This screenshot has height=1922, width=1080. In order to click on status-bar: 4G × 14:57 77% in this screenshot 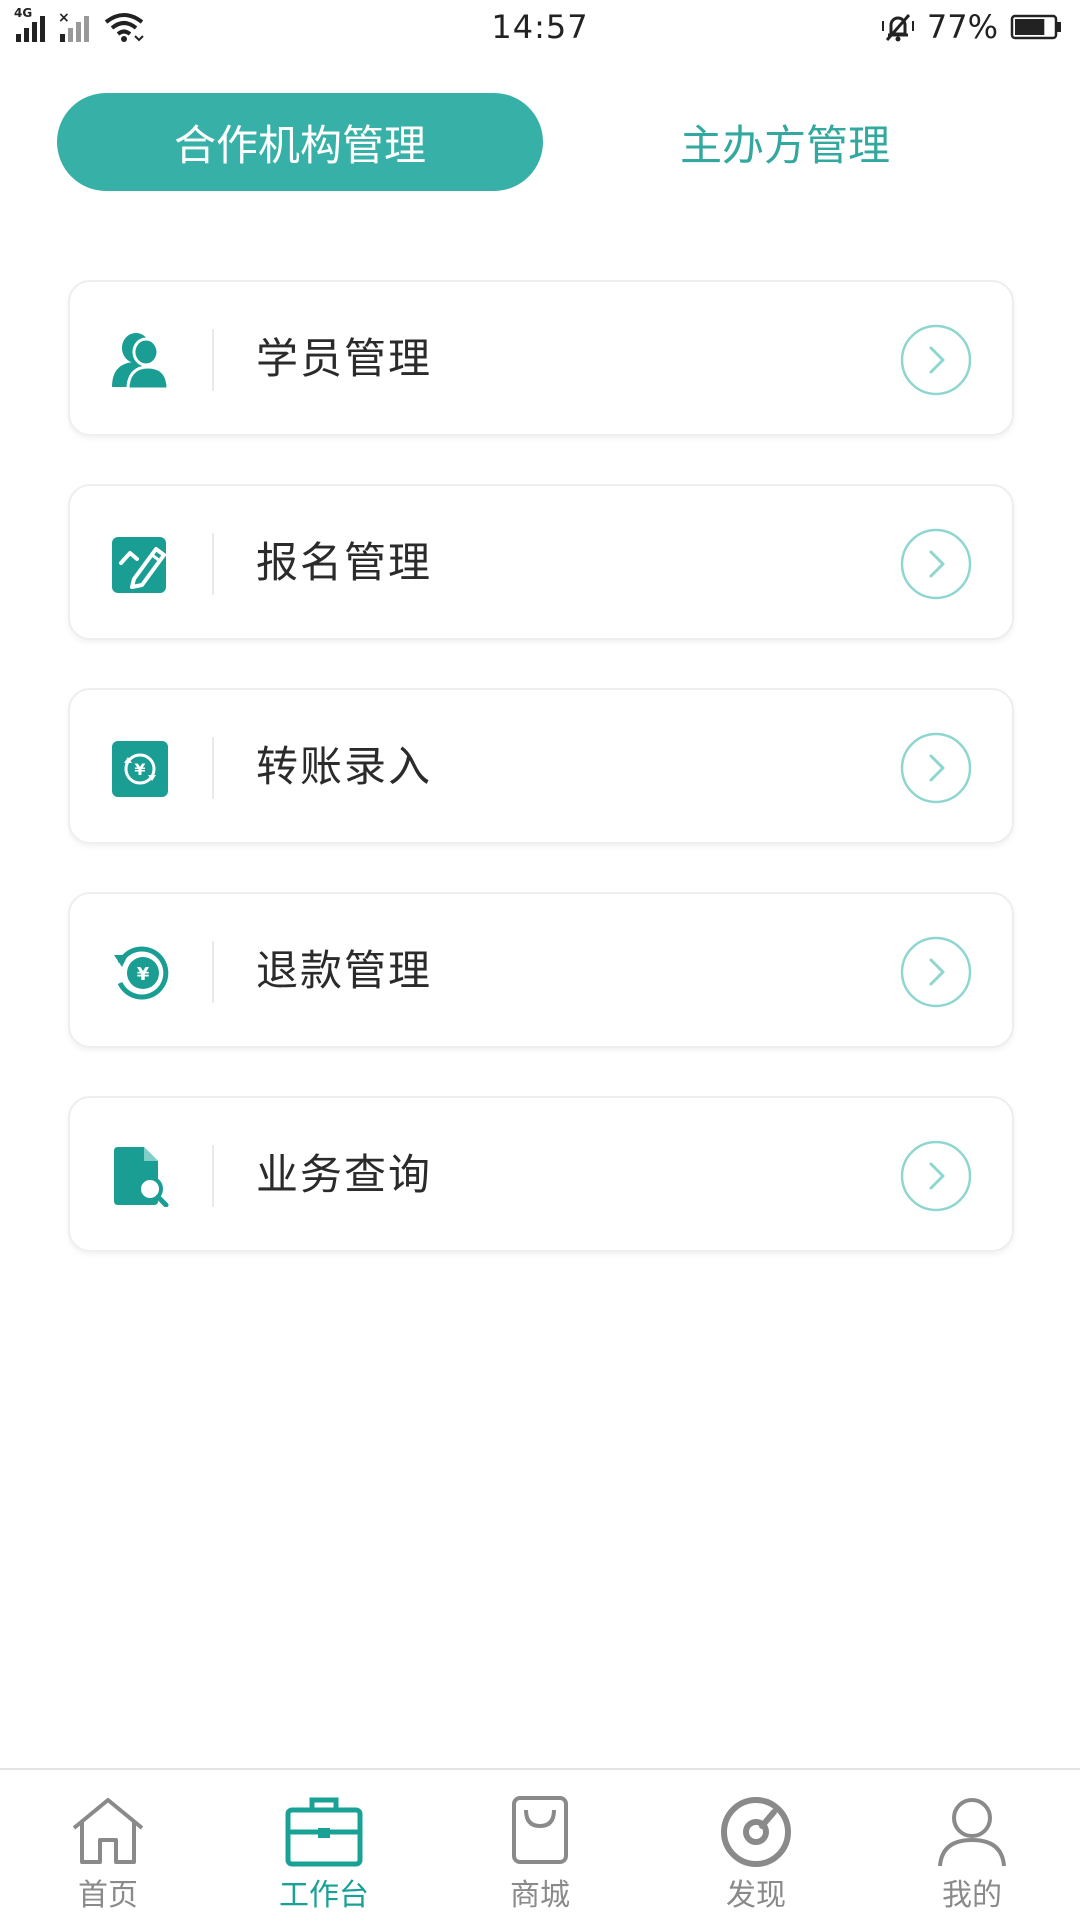, I will do `click(540, 30)`.